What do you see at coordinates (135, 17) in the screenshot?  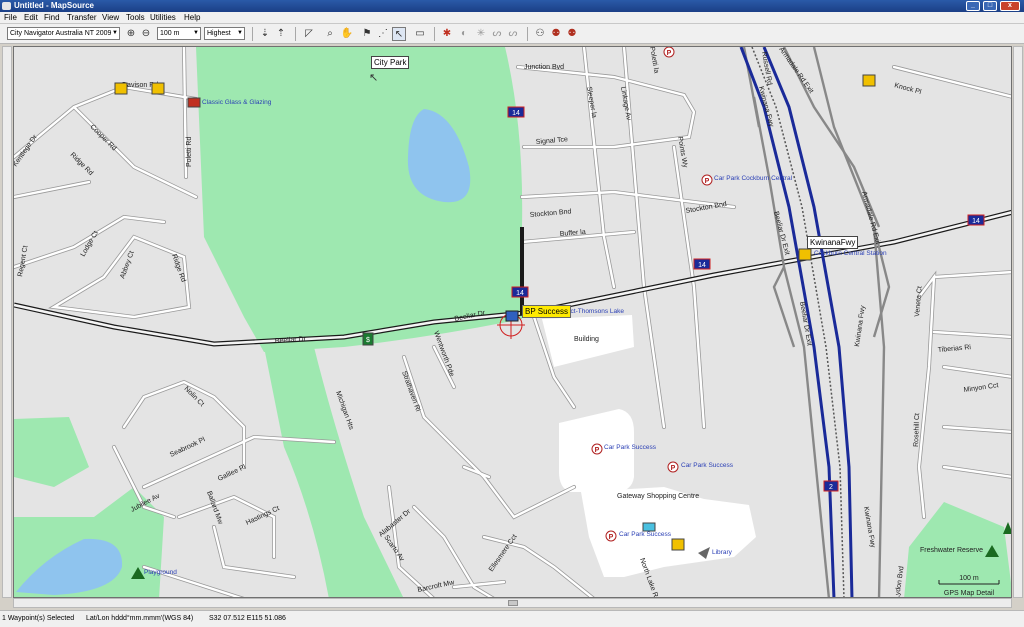 I see `menu-tools: Tools` at bounding box center [135, 17].